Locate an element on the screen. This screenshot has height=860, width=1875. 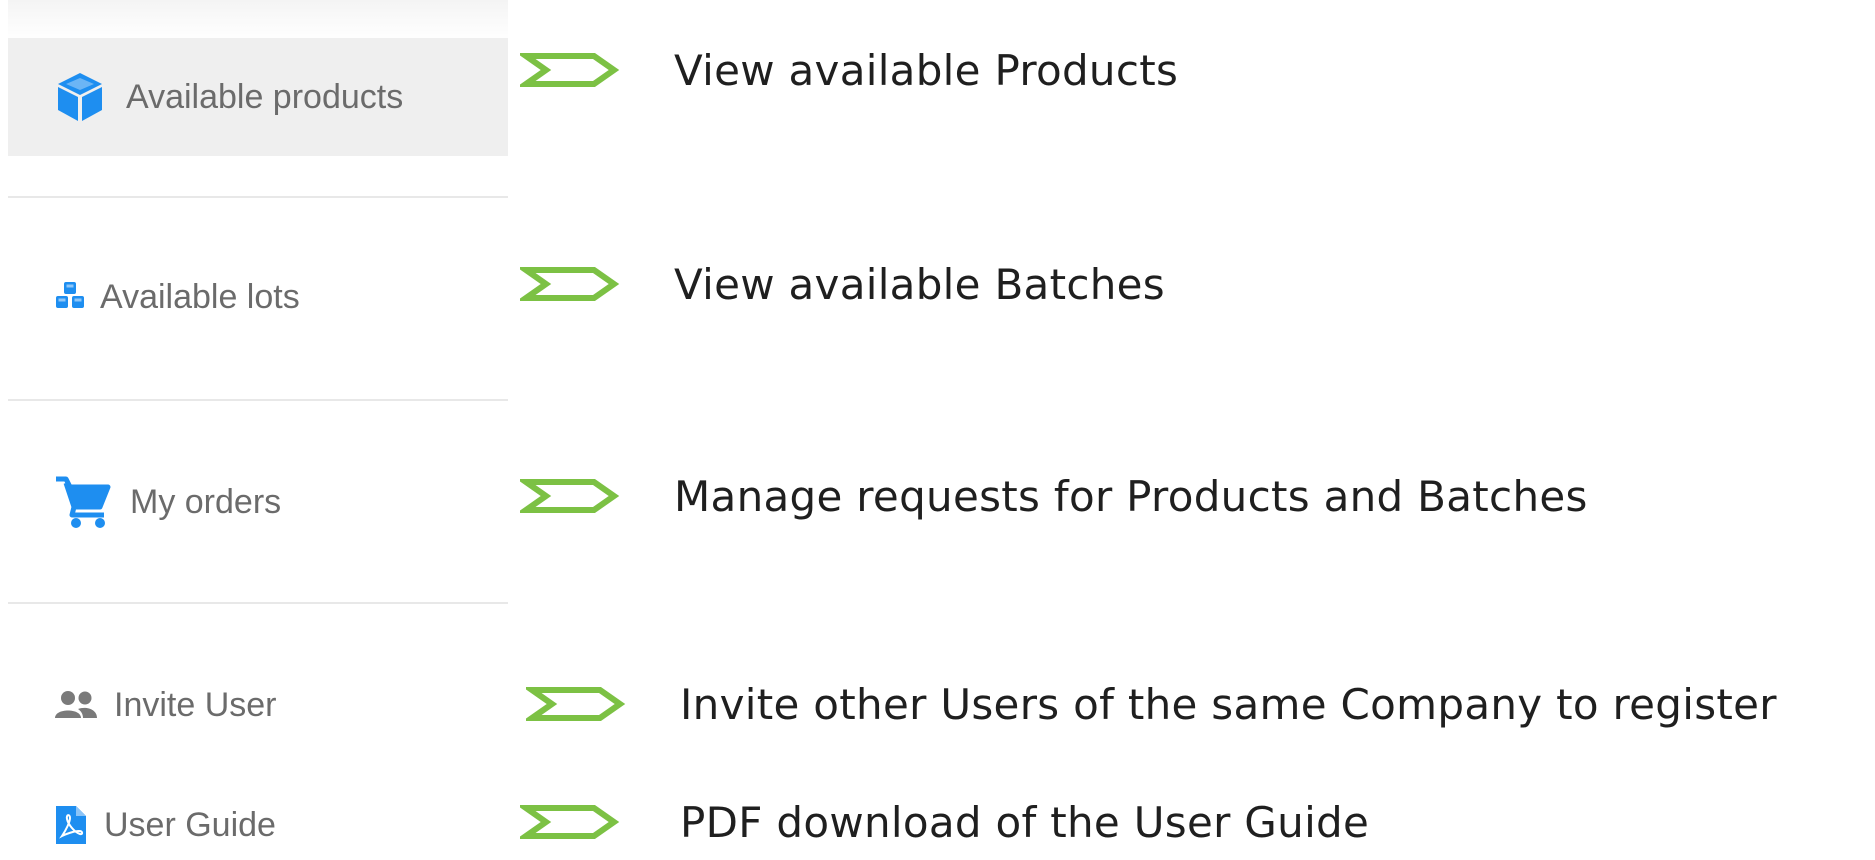
users-icon is located at coordinates (76, 705).